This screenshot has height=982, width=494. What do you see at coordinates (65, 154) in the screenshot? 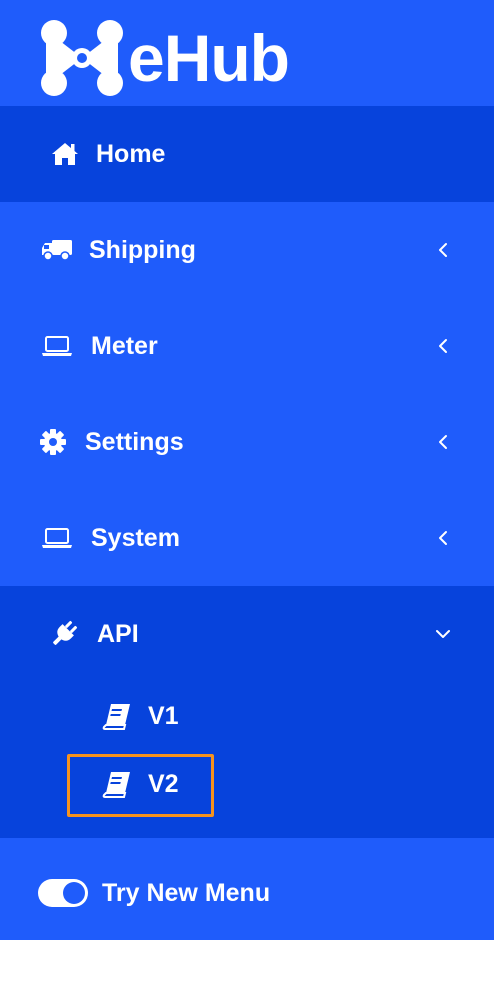
I see `home-icon` at bounding box center [65, 154].